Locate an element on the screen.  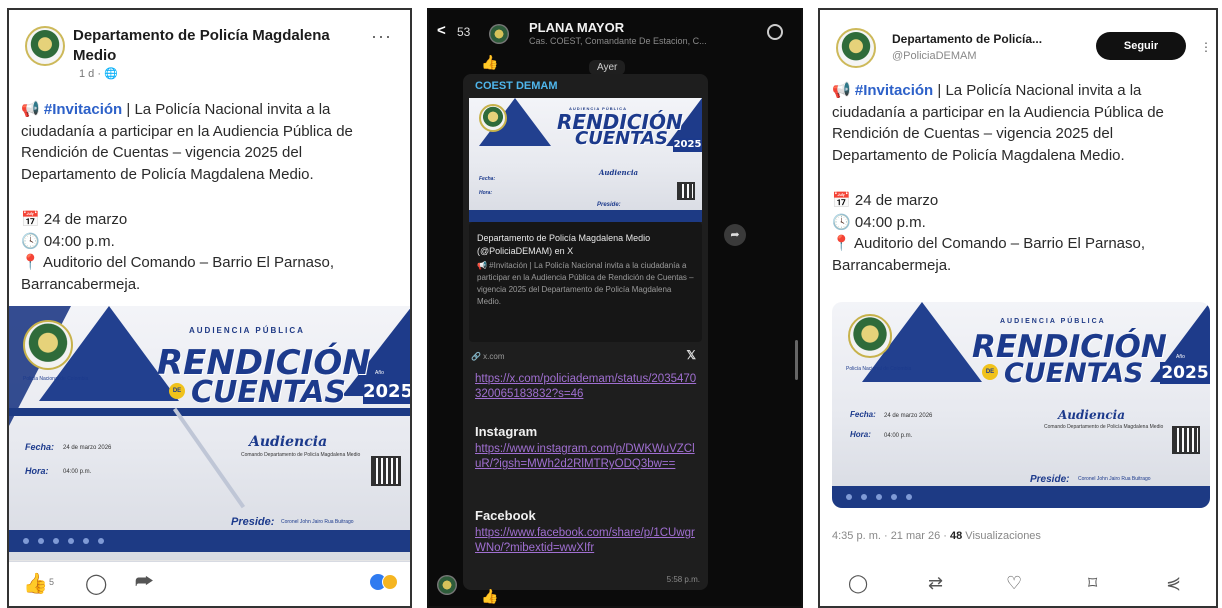
event-hour: 04:00 p.m. is located at coordinates (79, 241).